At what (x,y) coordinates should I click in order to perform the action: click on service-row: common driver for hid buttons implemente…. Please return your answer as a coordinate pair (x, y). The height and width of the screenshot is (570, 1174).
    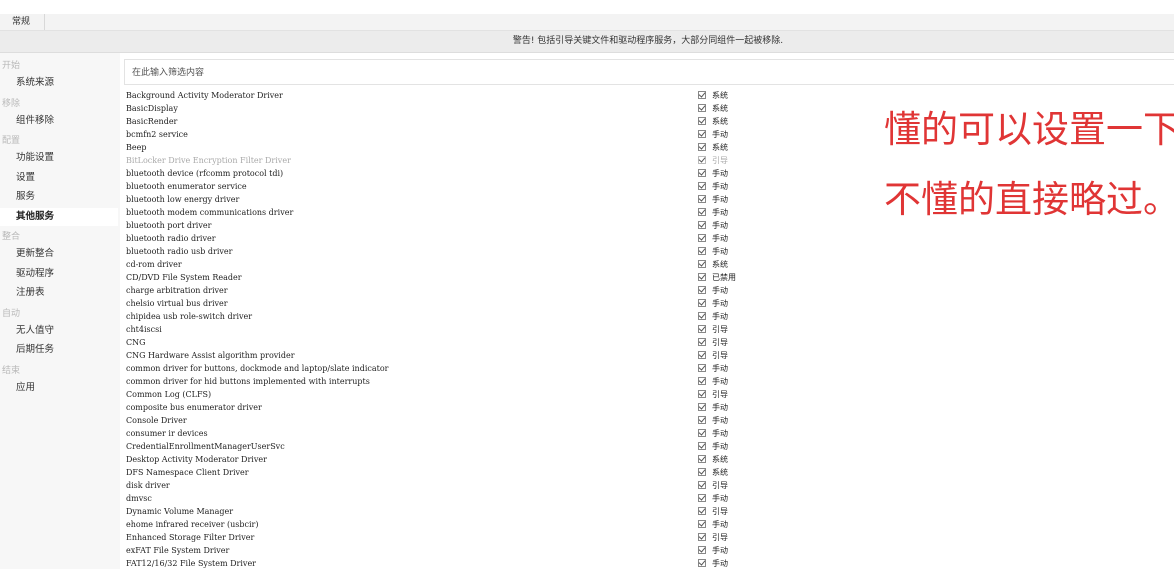
    Looking at the image, I should click on (444, 381).